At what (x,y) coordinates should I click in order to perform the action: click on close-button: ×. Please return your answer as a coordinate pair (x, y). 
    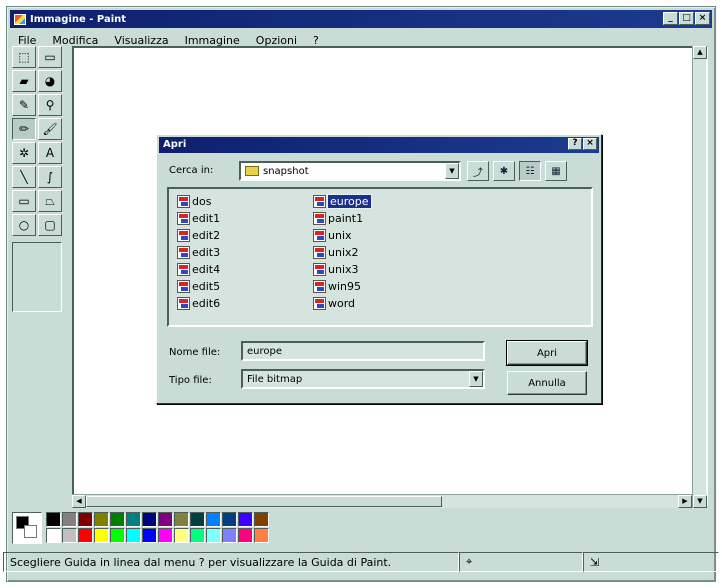
    Looking at the image, I should click on (702, 18).